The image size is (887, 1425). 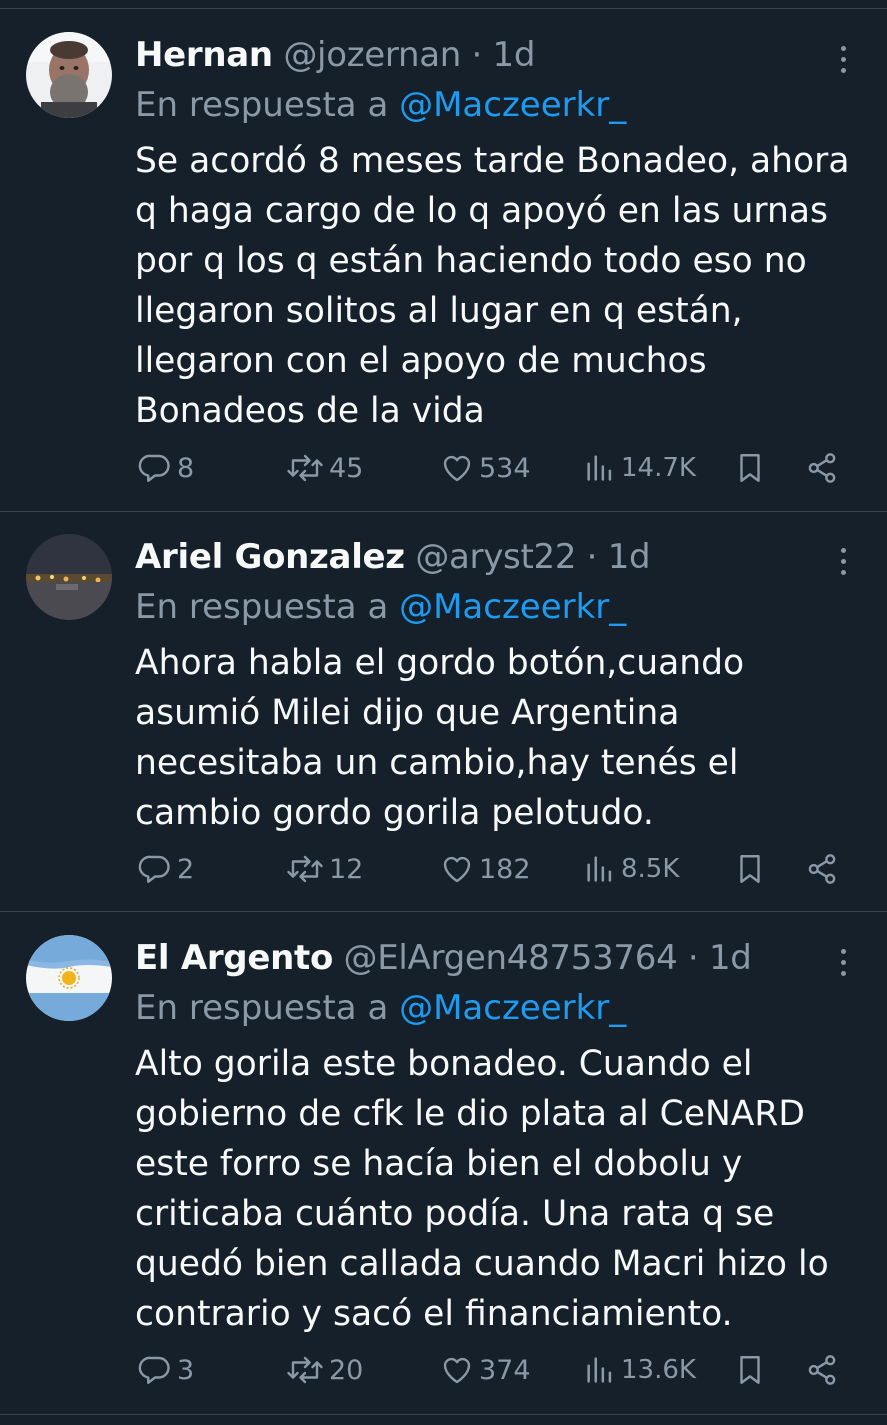 What do you see at coordinates (346, 869) in the screenshot?
I see `repost-count: 12` at bounding box center [346, 869].